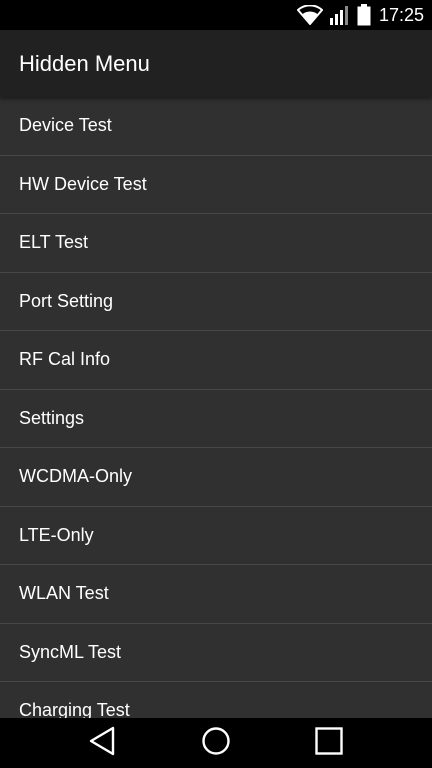  I want to click on recents-button, so click(329, 743).